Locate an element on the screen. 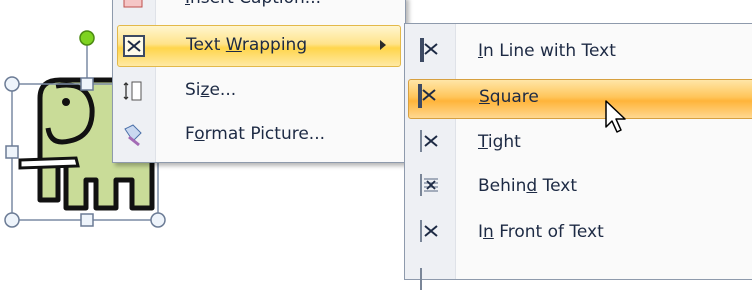 Image resolution: width=752 pixels, height=302 pixels. submenu-item-label: In Front of Text is located at coordinates (541, 232).